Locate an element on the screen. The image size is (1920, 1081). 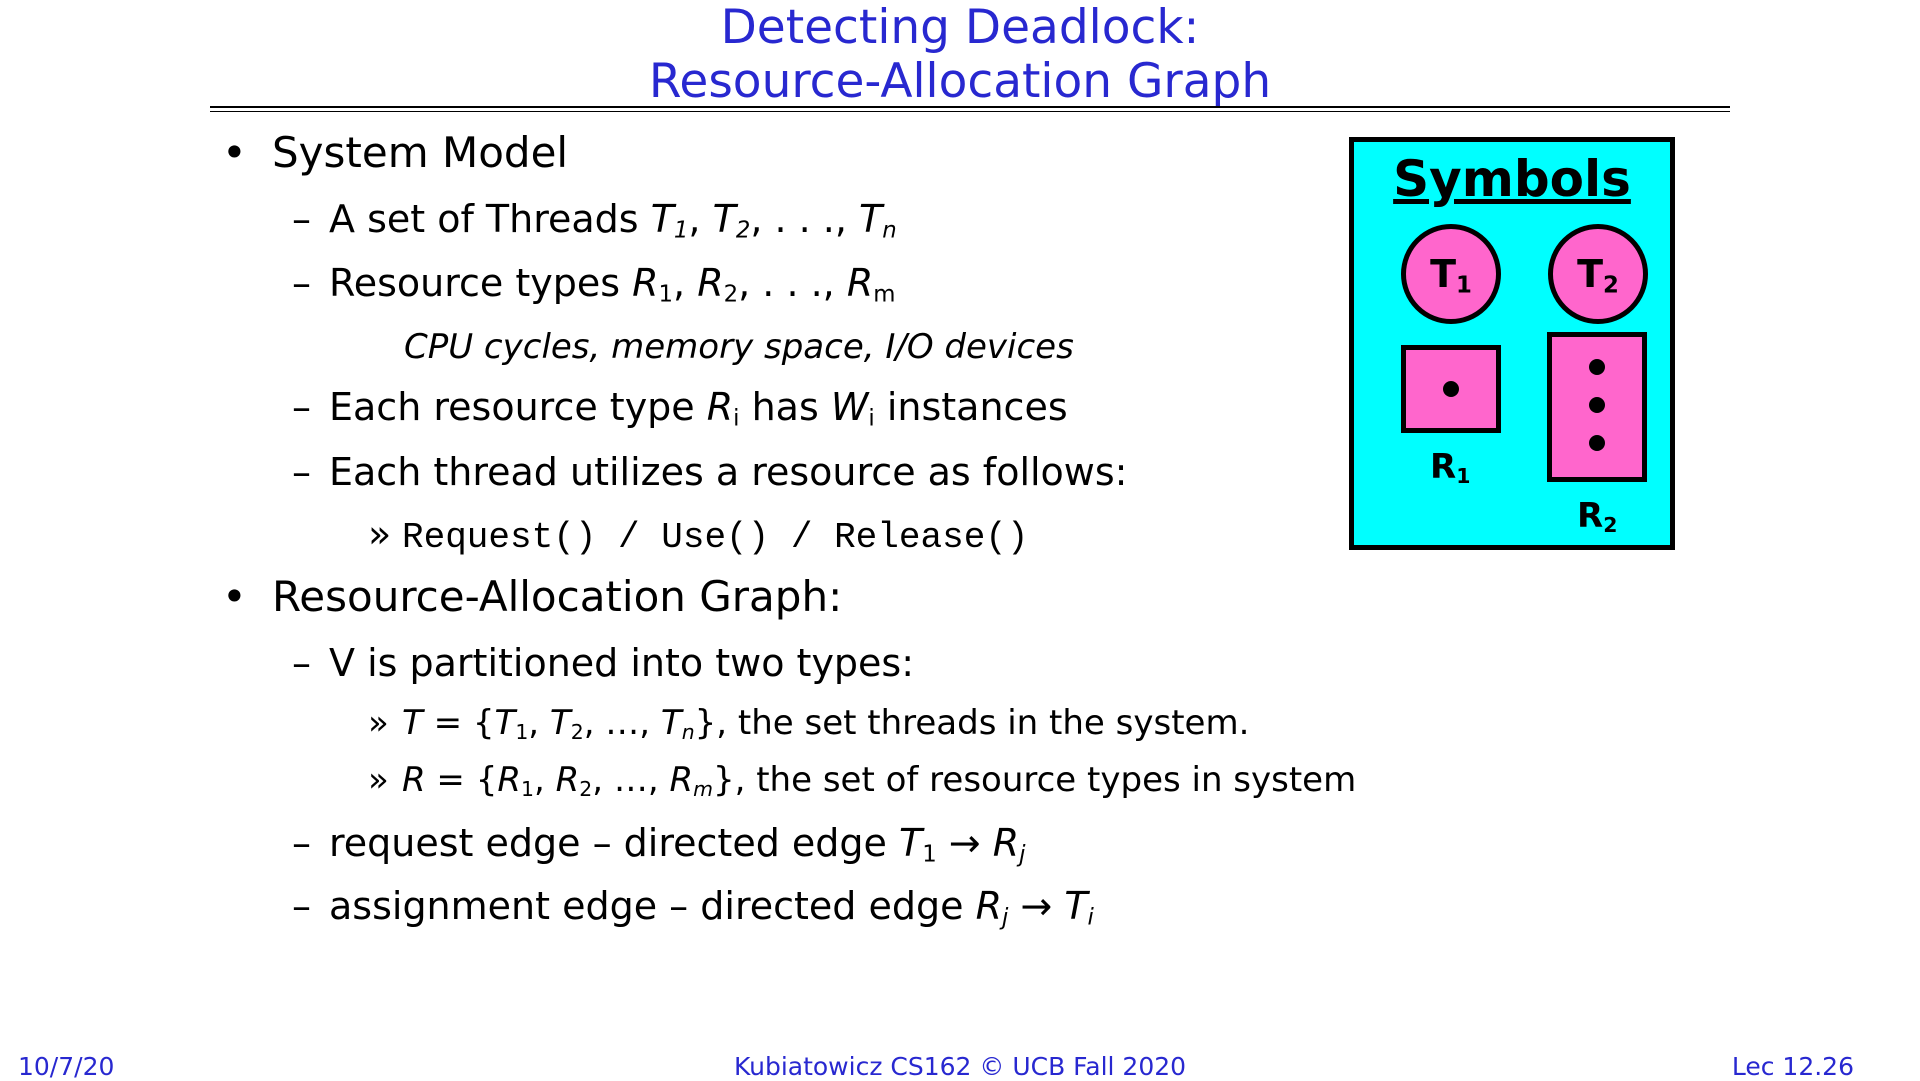
symbols-legend: Symbols T1 T2 R1 R2 is located at coordinates (1512, 343).